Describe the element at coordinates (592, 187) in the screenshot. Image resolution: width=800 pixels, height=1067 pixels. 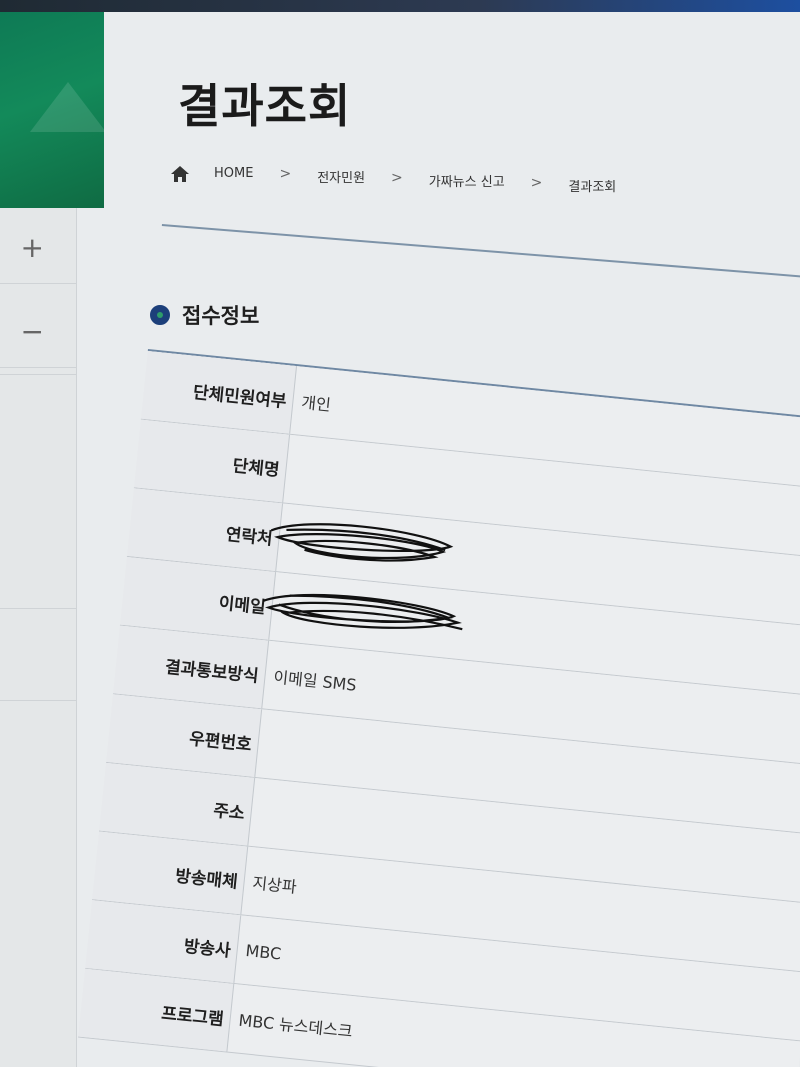
I see `breadcrumb-item-current: 결과조회` at that location.